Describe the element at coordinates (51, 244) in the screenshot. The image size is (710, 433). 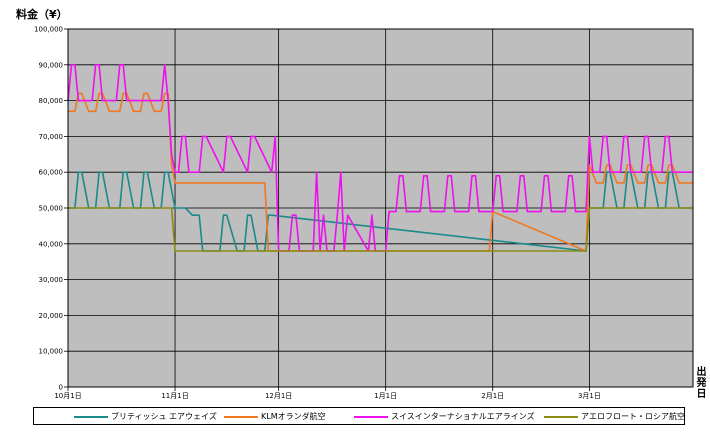
I see `y-tick-label: 40,000` at that location.